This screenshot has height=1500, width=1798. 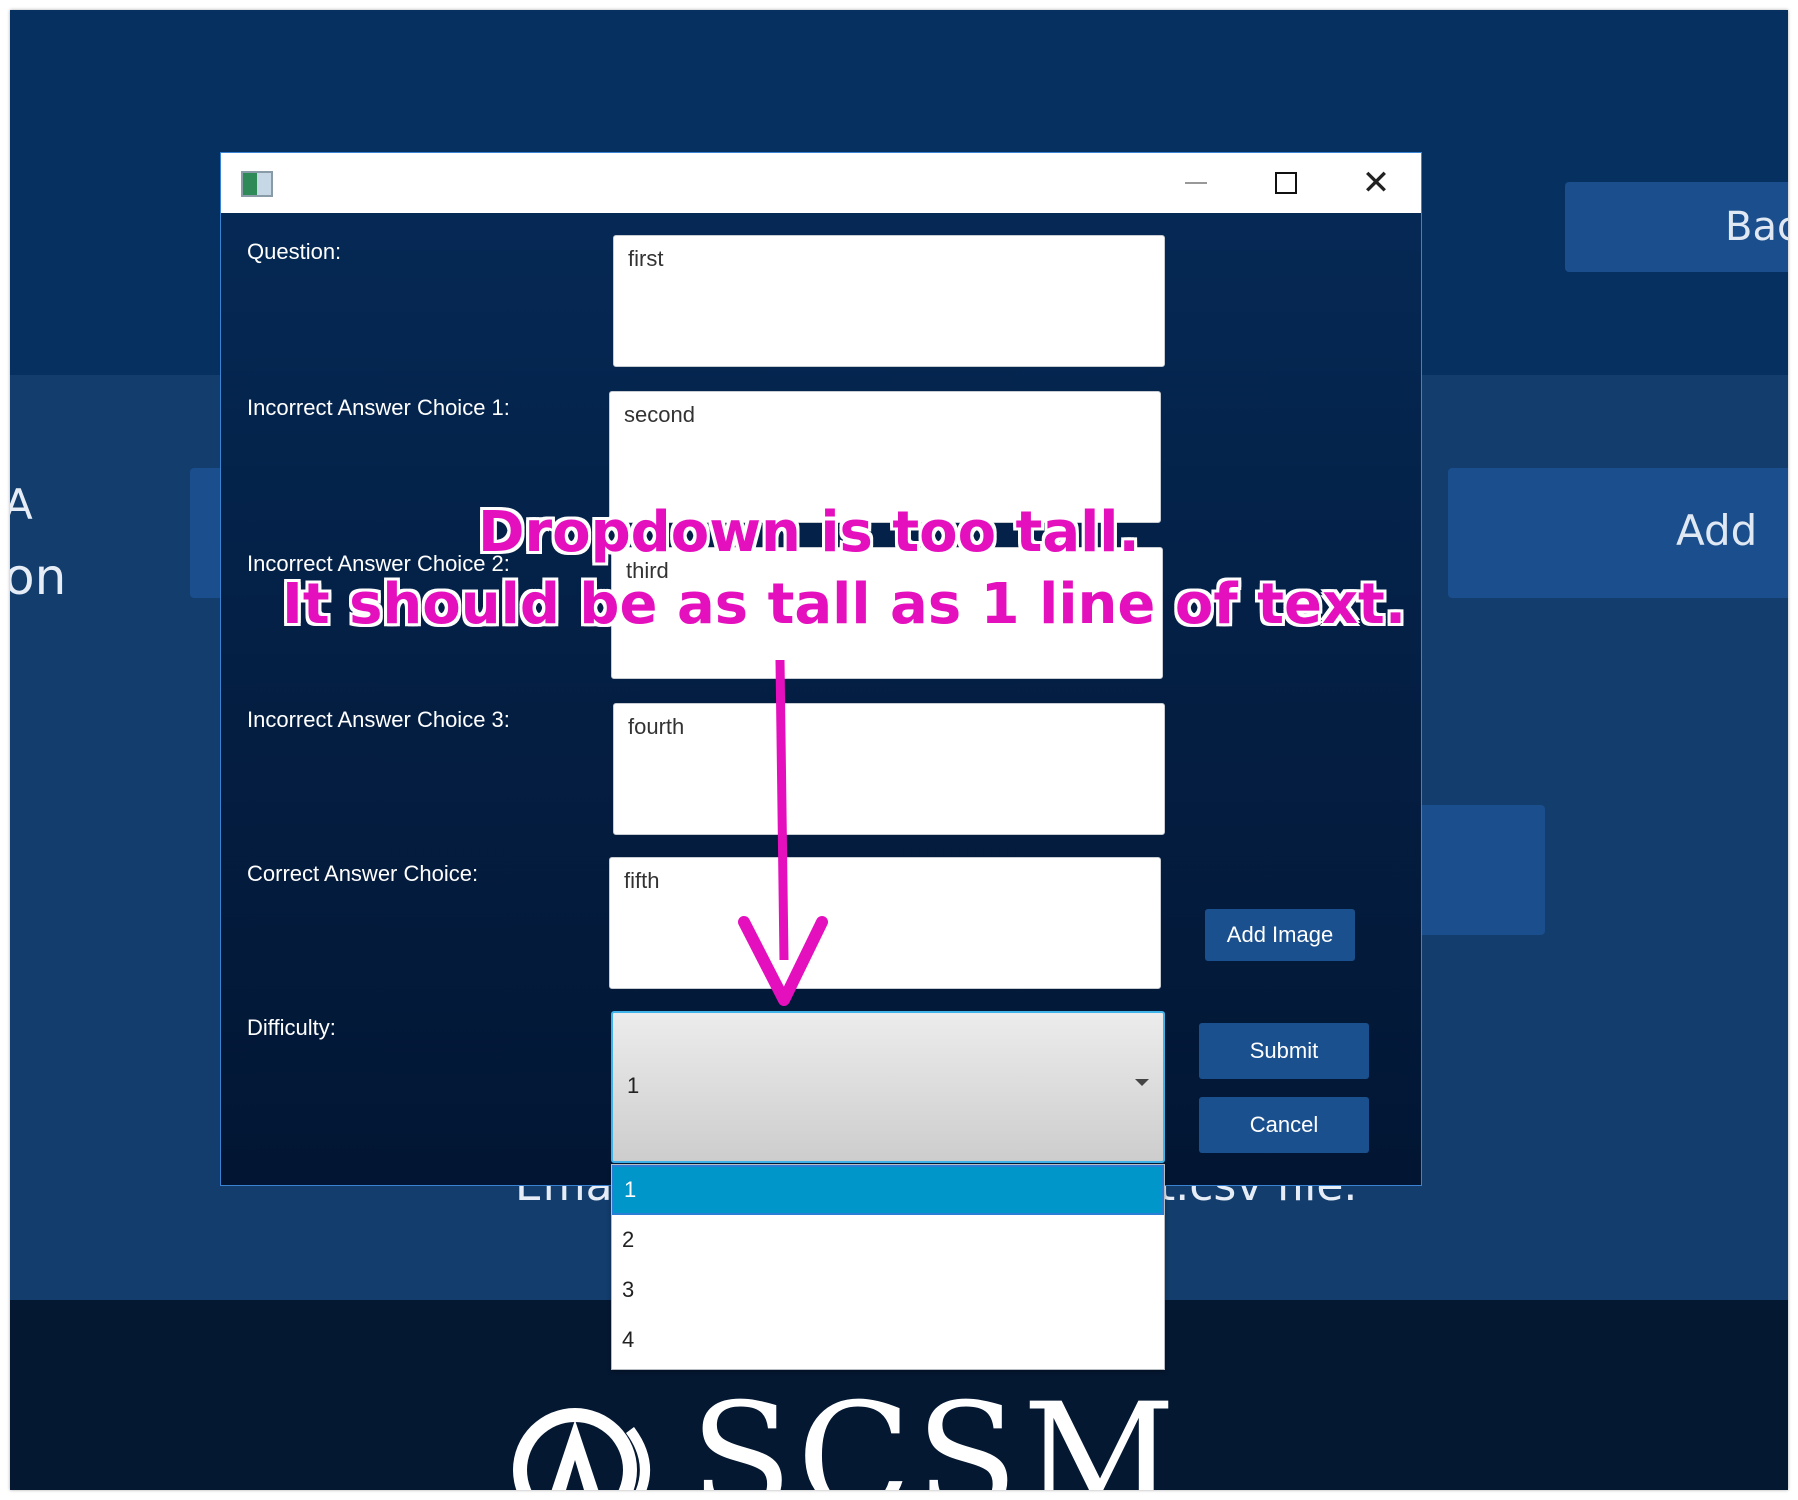 What do you see at coordinates (888, 1340) in the screenshot?
I see `difficulty-option: 4` at bounding box center [888, 1340].